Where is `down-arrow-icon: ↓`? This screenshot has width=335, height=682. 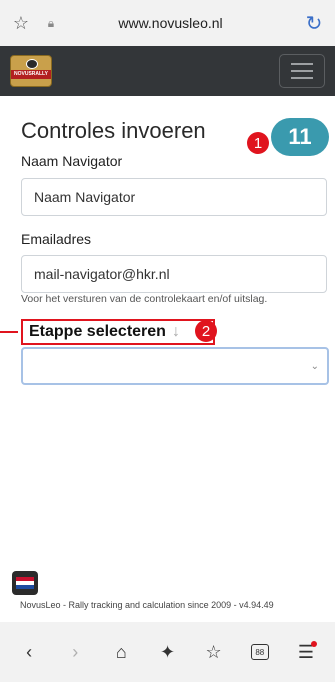
down-arrow-icon: ↓ is located at coordinates (175, 331).